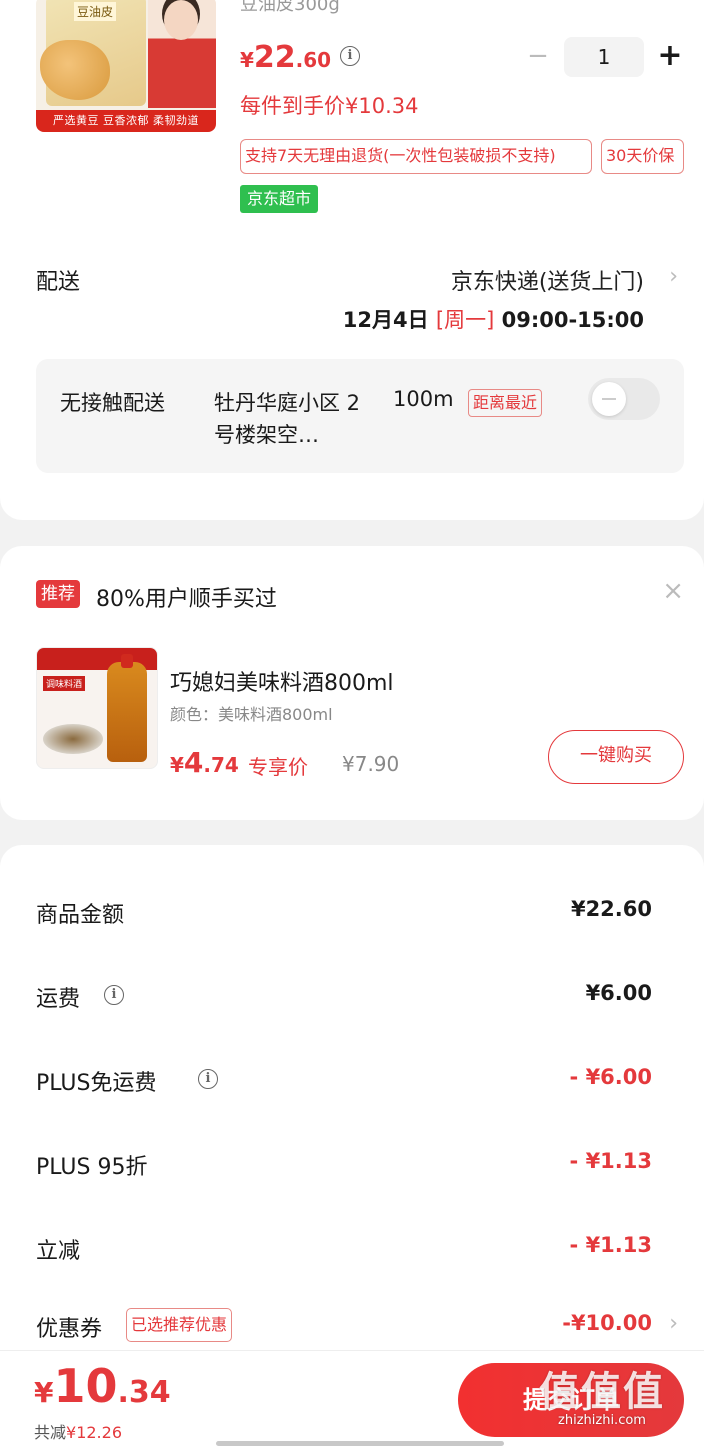 The image size is (704, 1448). What do you see at coordinates (126, 66) in the screenshot?
I see `product-image: 豆油皮 严选黄豆 豆香浓郁 柔韧劲道` at bounding box center [126, 66].